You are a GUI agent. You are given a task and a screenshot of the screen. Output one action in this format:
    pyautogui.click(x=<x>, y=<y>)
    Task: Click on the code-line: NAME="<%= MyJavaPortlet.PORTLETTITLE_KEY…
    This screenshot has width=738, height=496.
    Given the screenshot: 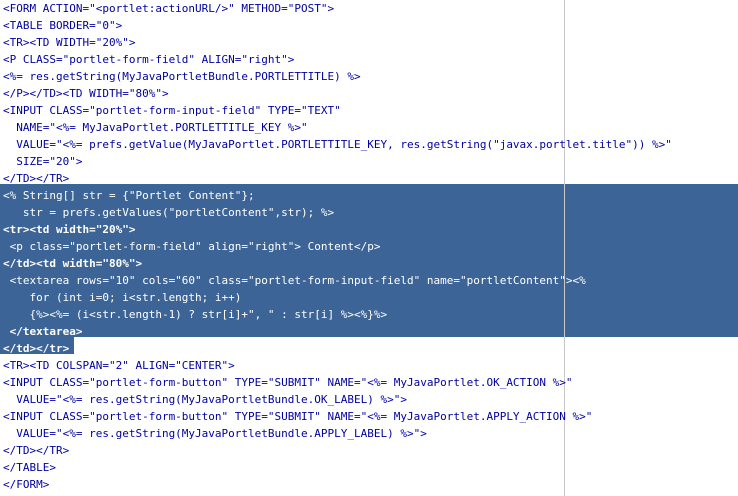 What is the action you would take?
    pyautogui.click(x=369, y=127)
    